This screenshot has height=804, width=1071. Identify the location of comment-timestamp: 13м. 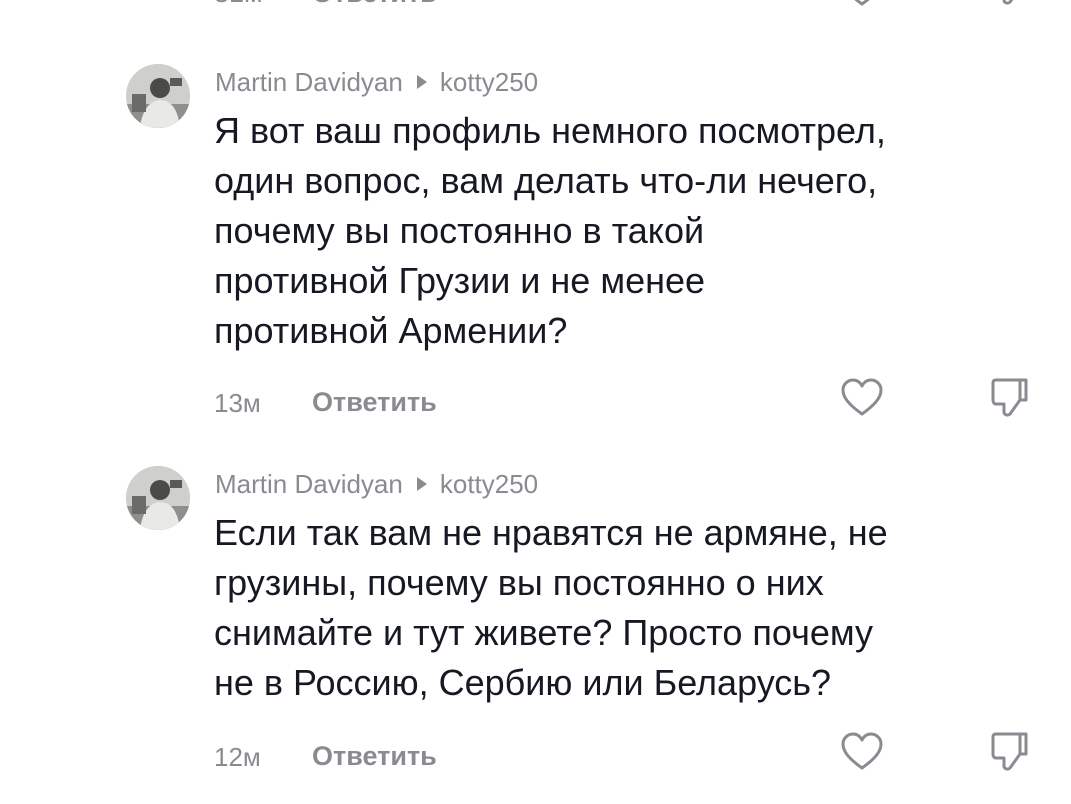
(237, 403).